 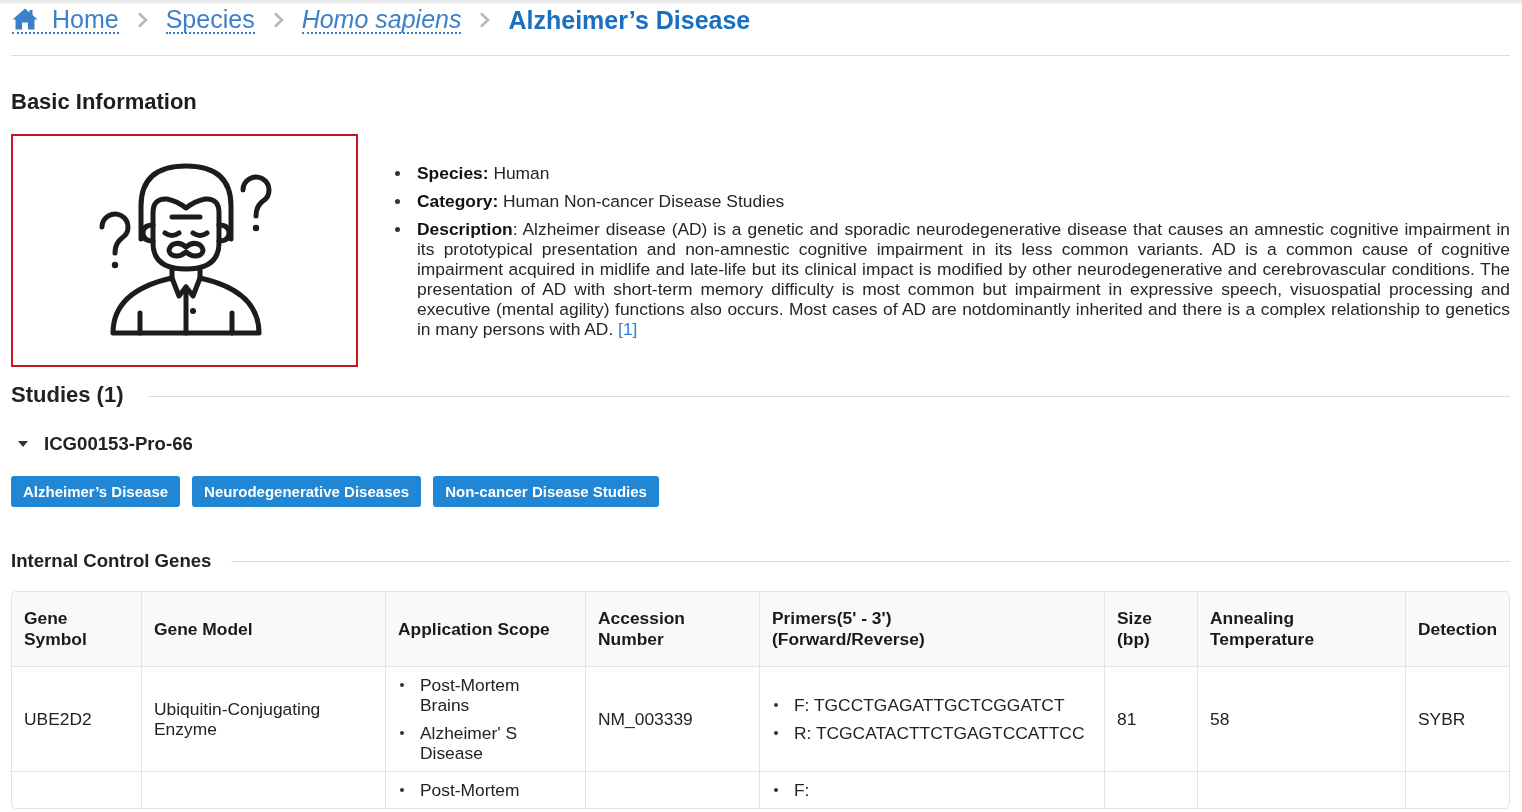 What do you see at coordinates (1150, 629) in the screenshot?
I see `column-header: Size (bp)` at bounding box center [1150, 629].